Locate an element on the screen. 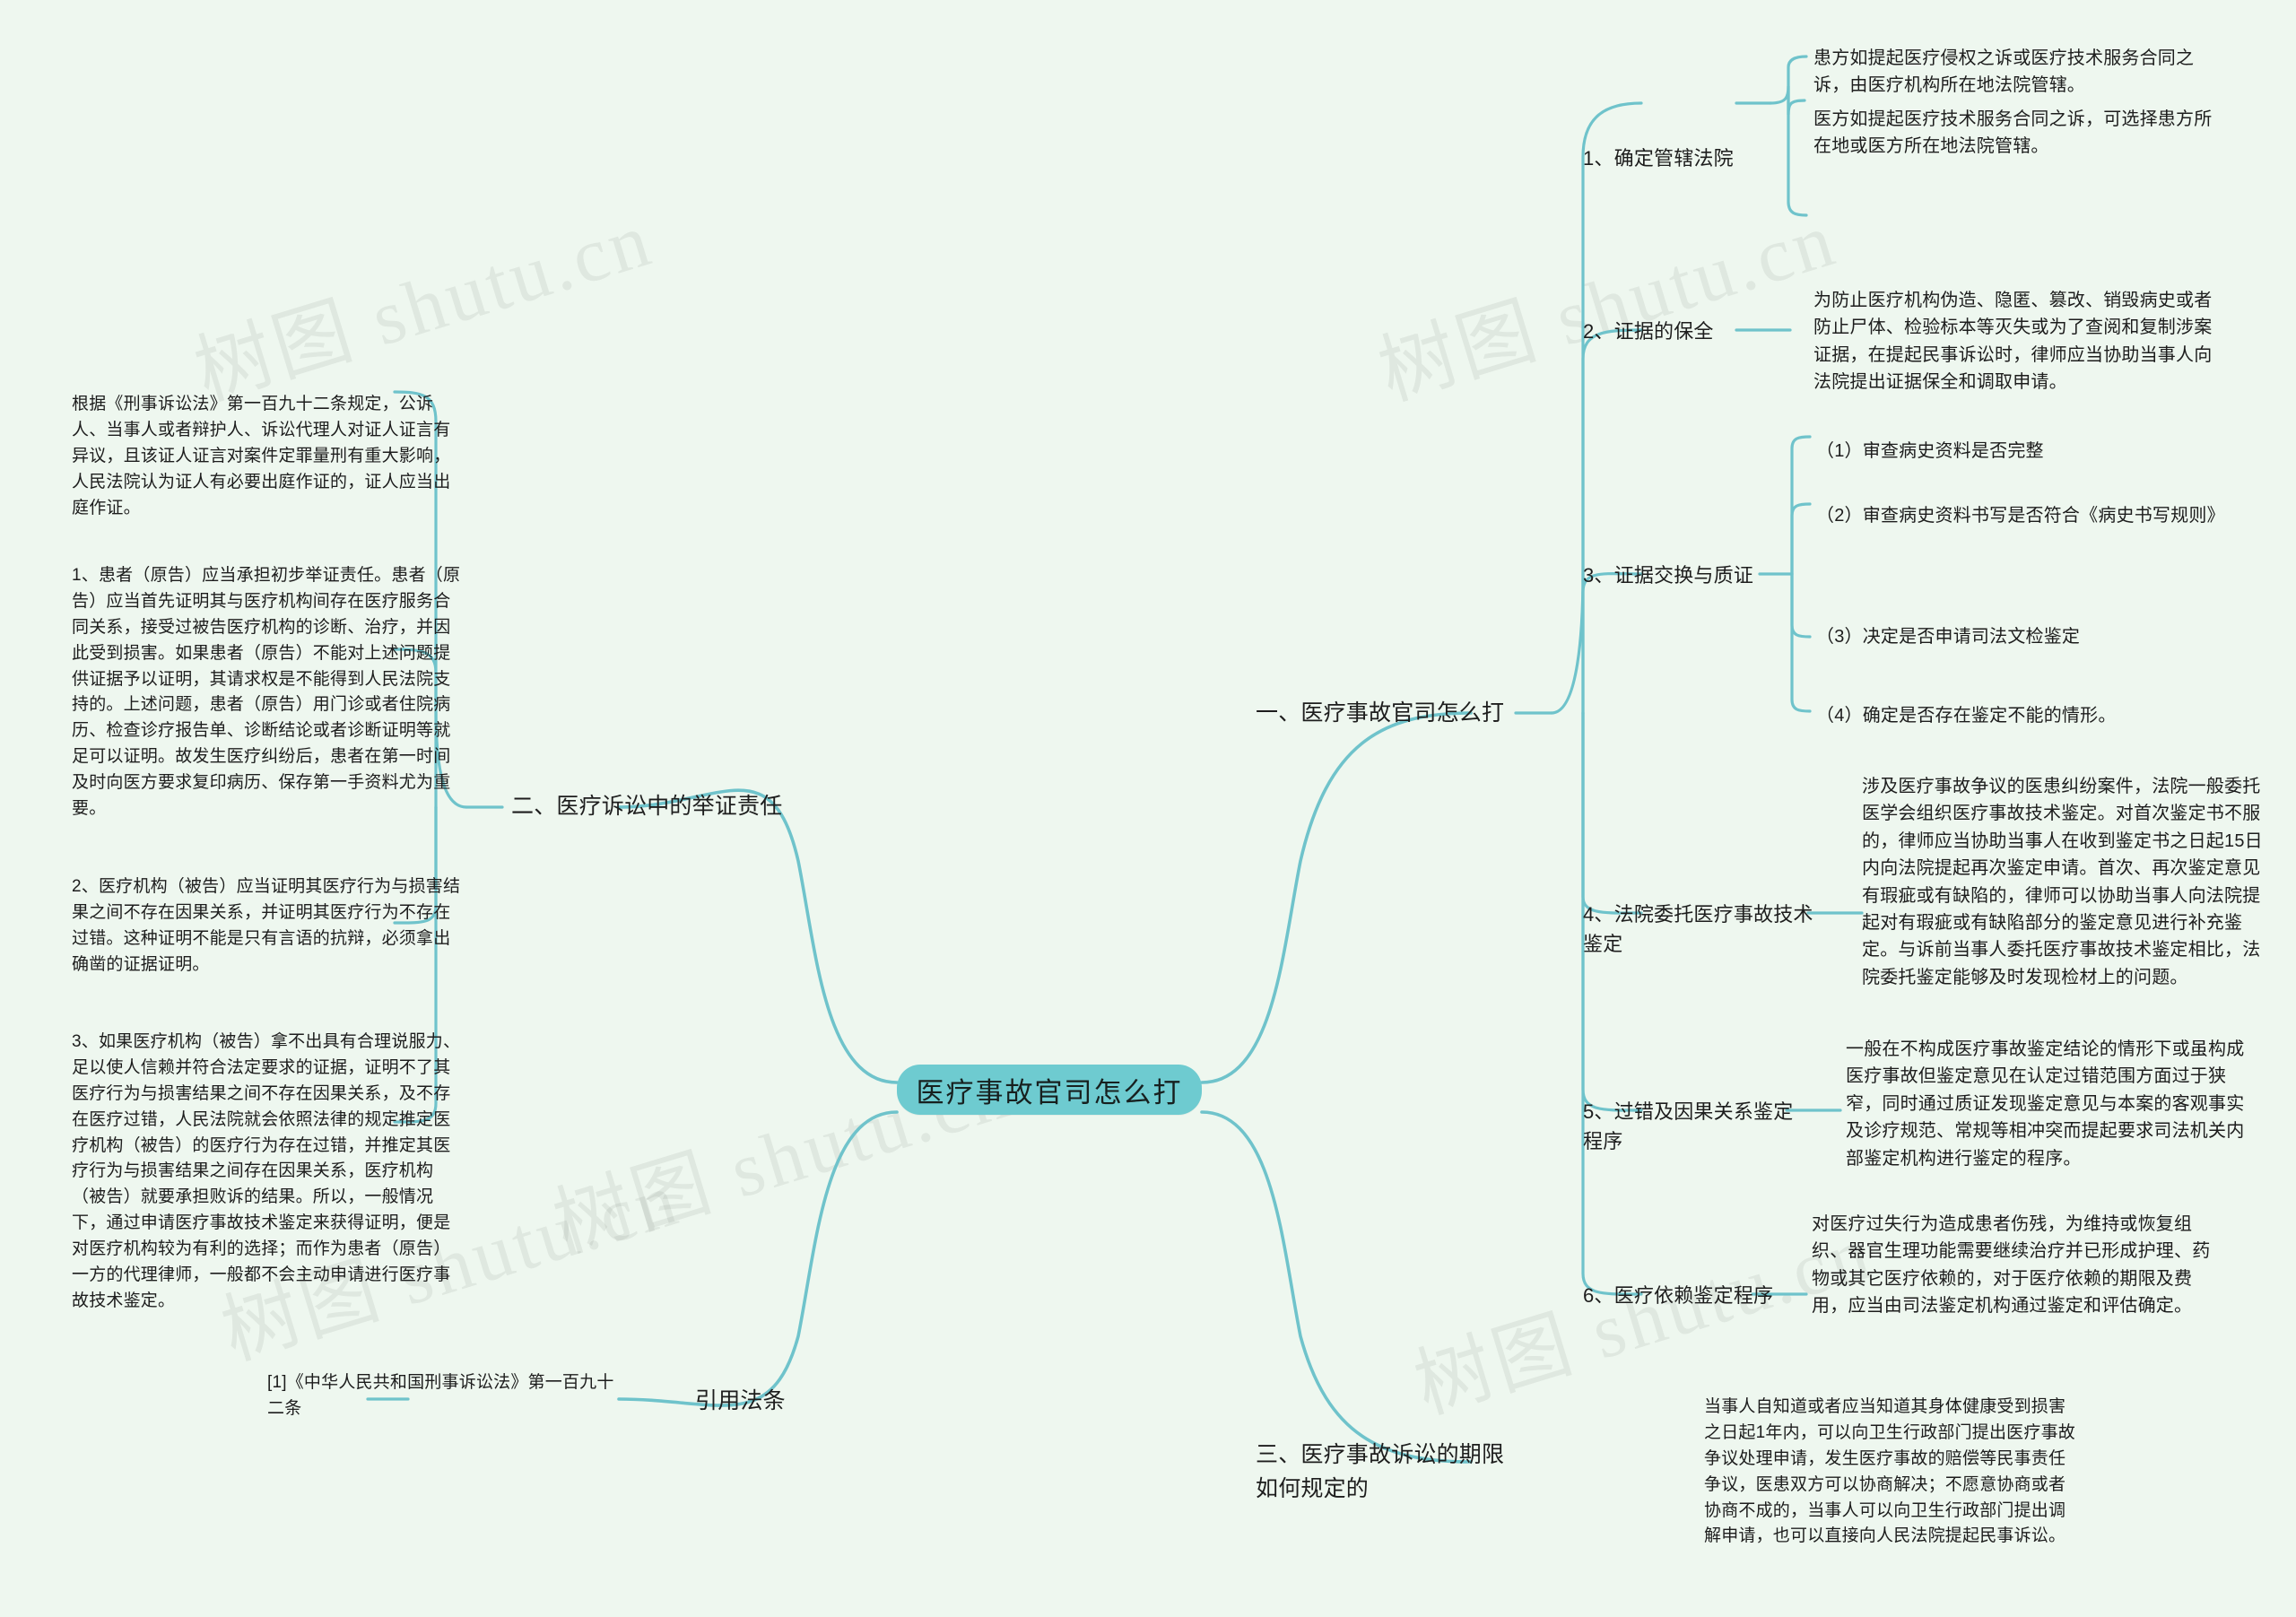 The height and width of the screenshot is (1617, 2296). central-node-label: 医疗事故官司怎么打 is located at coordinates (1049, 1092).